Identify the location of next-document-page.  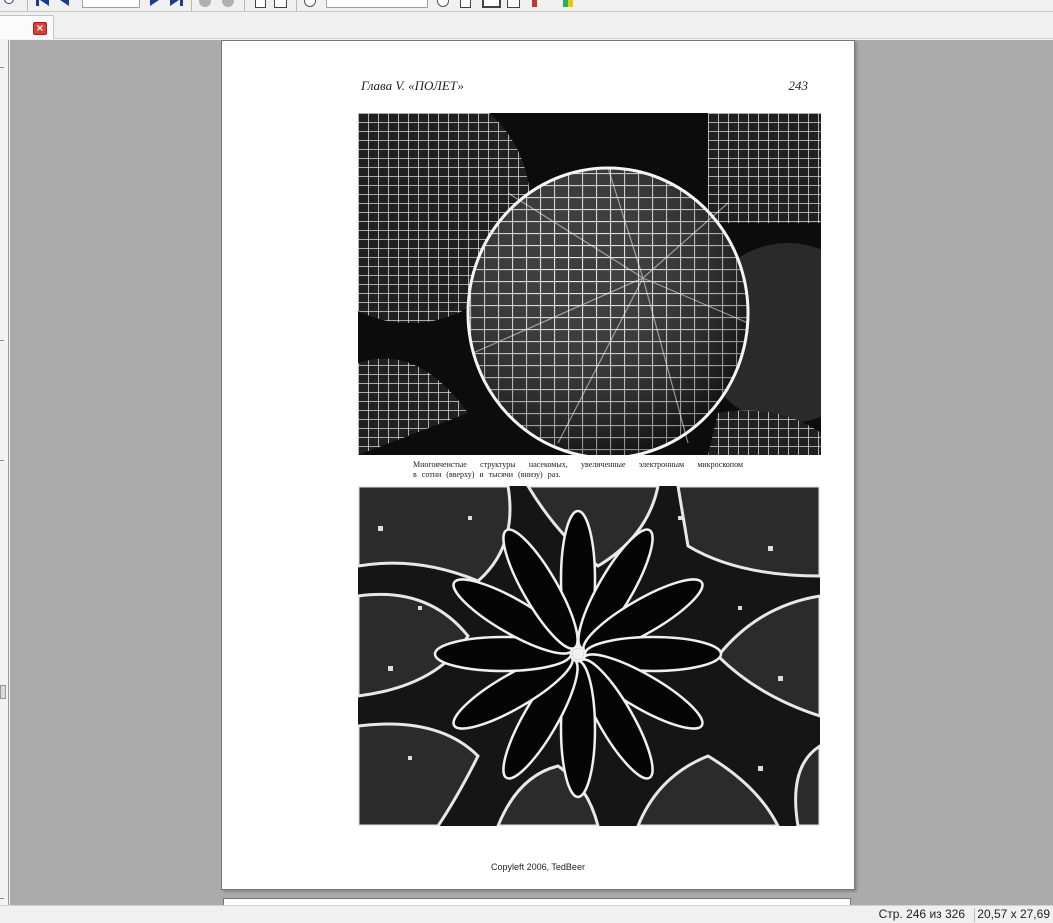
(537, 901).